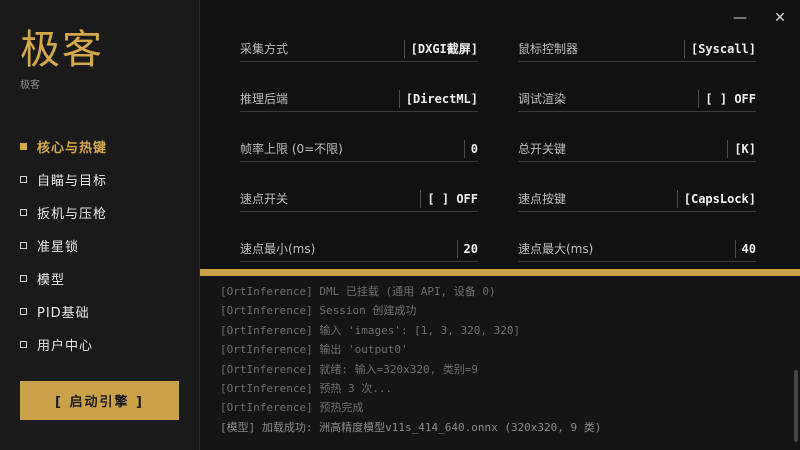 The width and height of the screenshot is (800, 450). I want to click on log-line: [OrtInference] 就绪: 输入=320x320, 类别=9, so click(349, 369).